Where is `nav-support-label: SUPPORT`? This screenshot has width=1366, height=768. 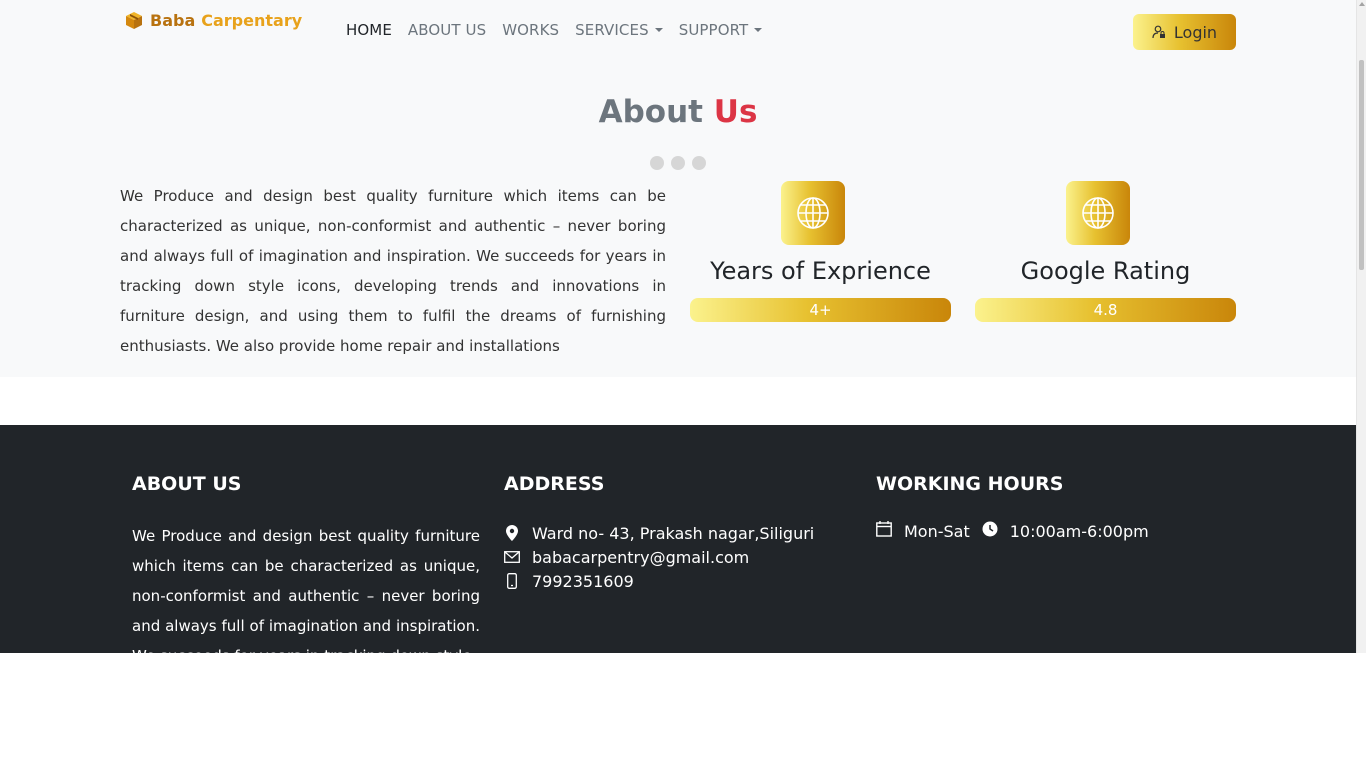
nav-support-label: SUPPORT is located at coordinates (713, 30).